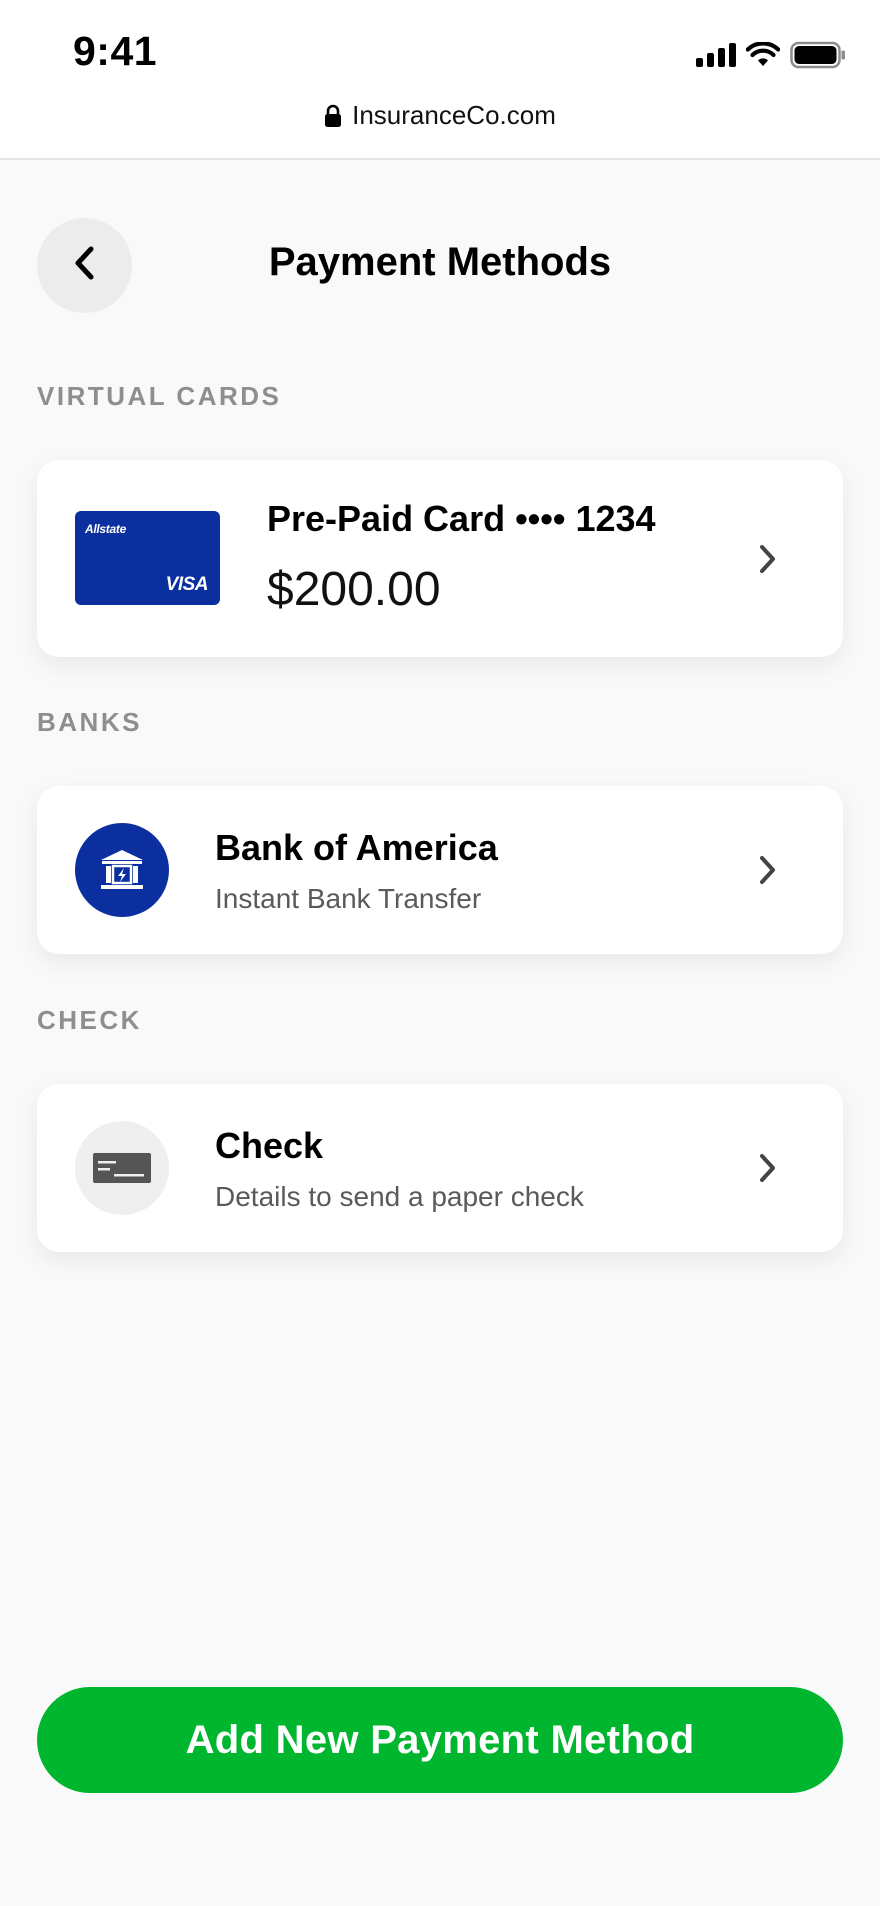 This screenshot has width=880, height=1906. What do you see at coordinates (89, 1020) in the screenshot?
I see `section-label-check: CHECK` at bounding box center [89, 1020].